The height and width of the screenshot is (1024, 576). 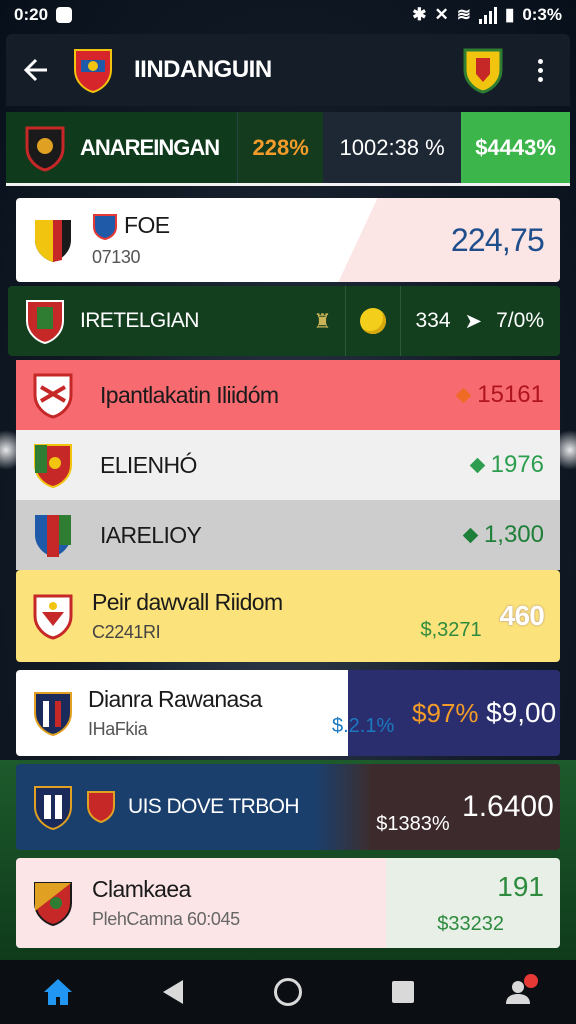 I want to click on club-crest-icon, so click(x=483, y=70).